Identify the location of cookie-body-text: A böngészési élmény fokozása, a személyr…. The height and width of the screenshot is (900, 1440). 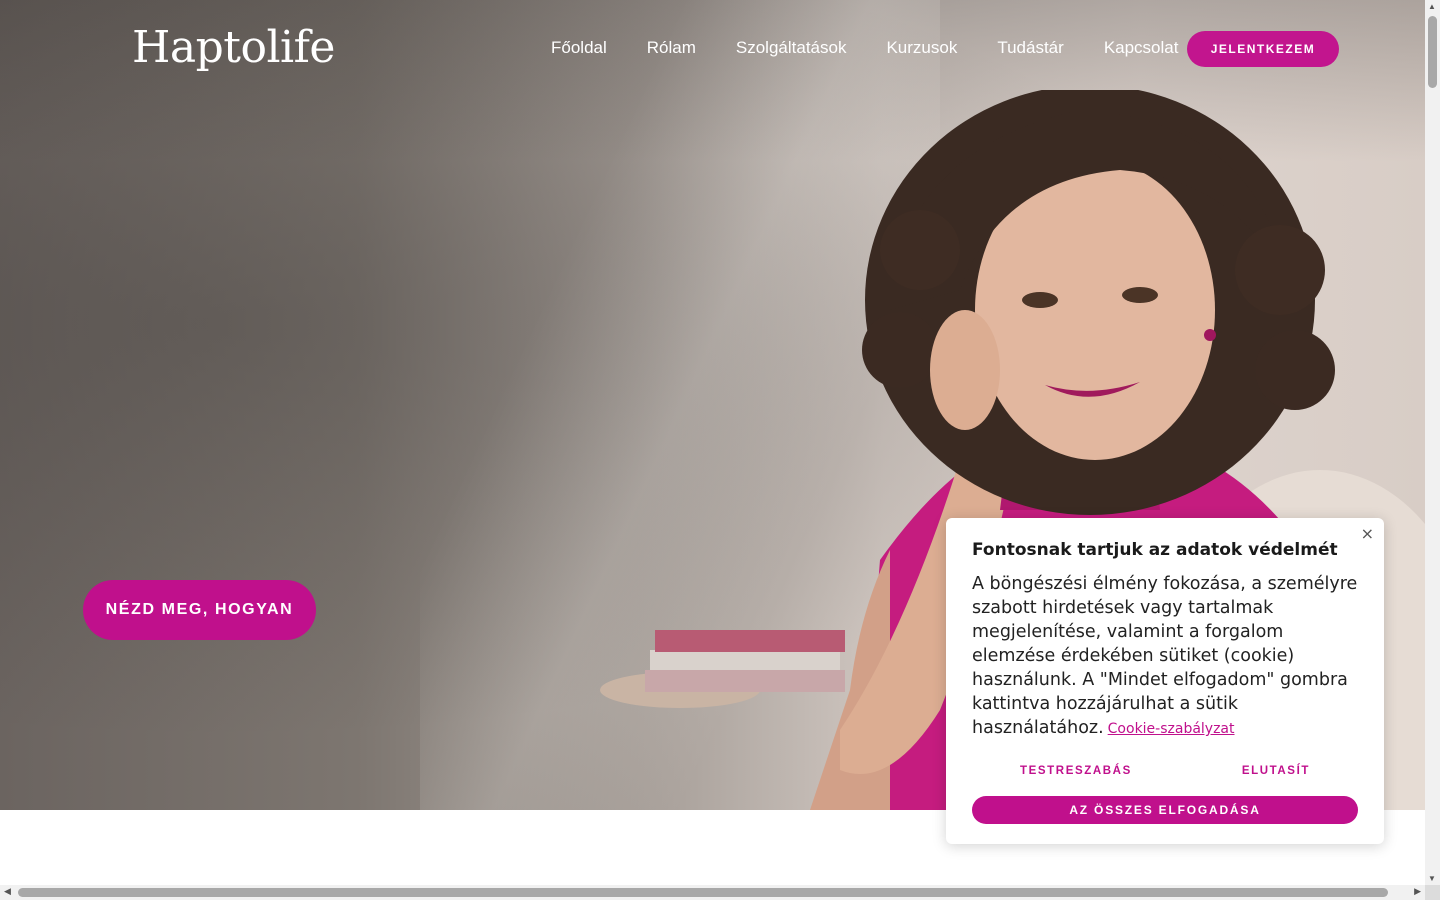
(1165, 656).